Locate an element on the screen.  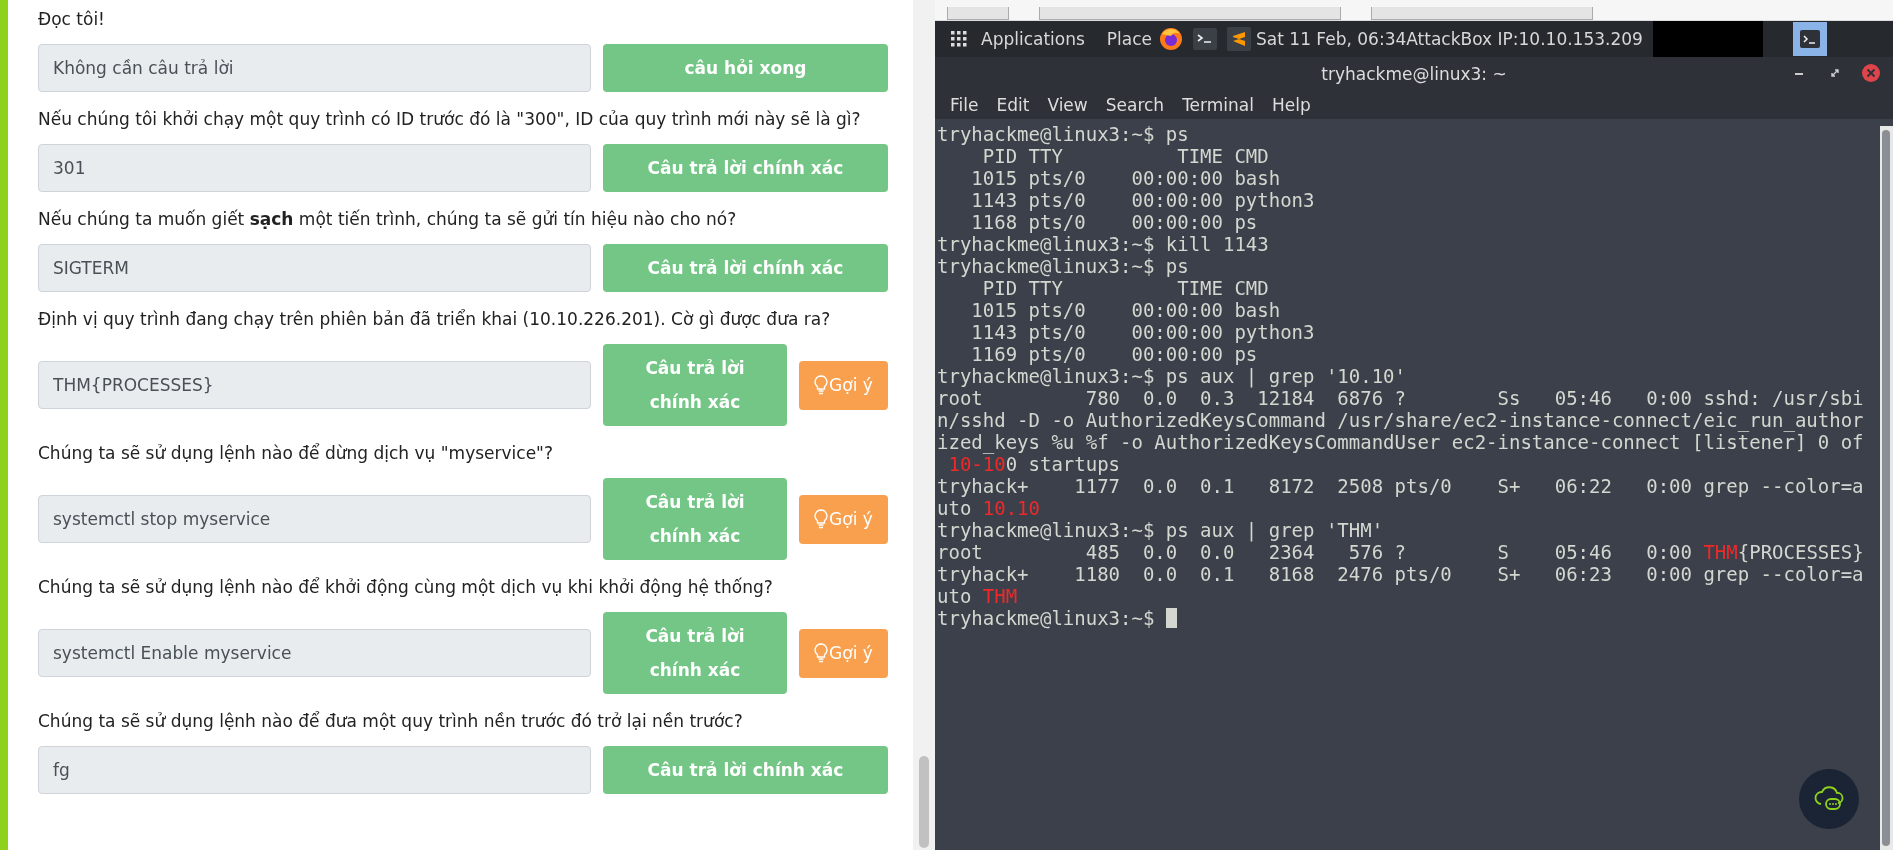
chat-button is located at coordinates (1829, 799).